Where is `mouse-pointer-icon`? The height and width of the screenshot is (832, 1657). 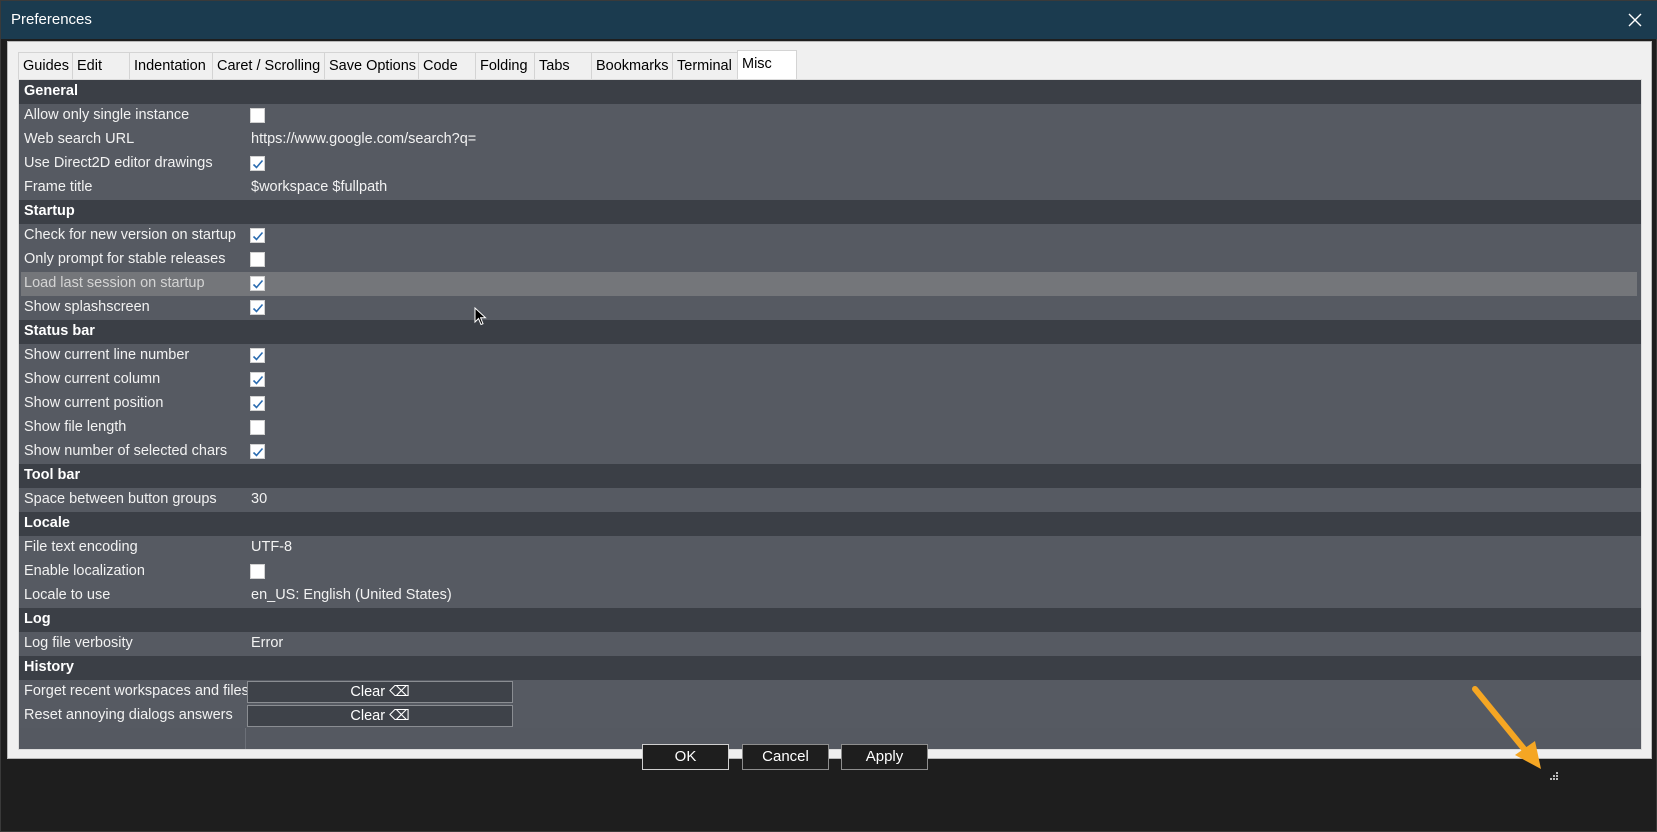
mouse-pointer-icon is located at coordinates (480, 316).